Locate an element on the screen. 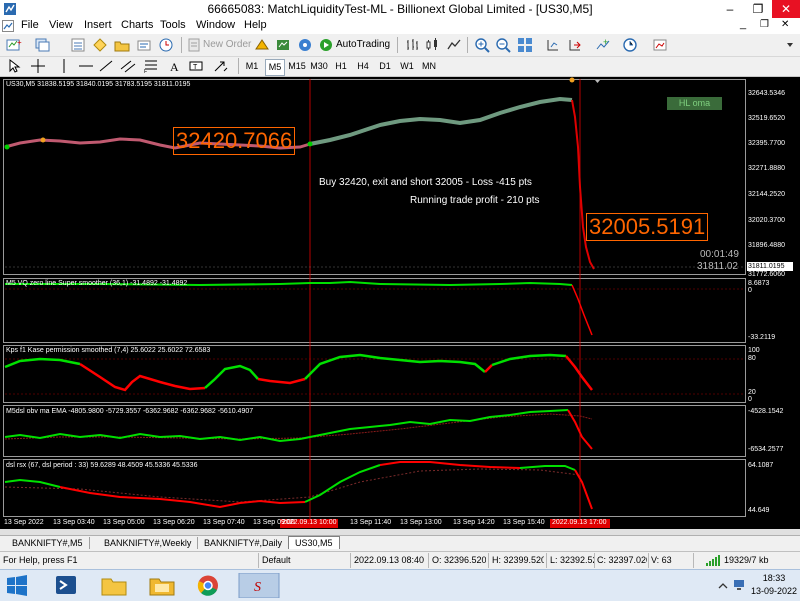 Image resolution: width=800 pixels, height=601 pixels. status-close: C: 32397.020 is located at coordinates (622, 560).